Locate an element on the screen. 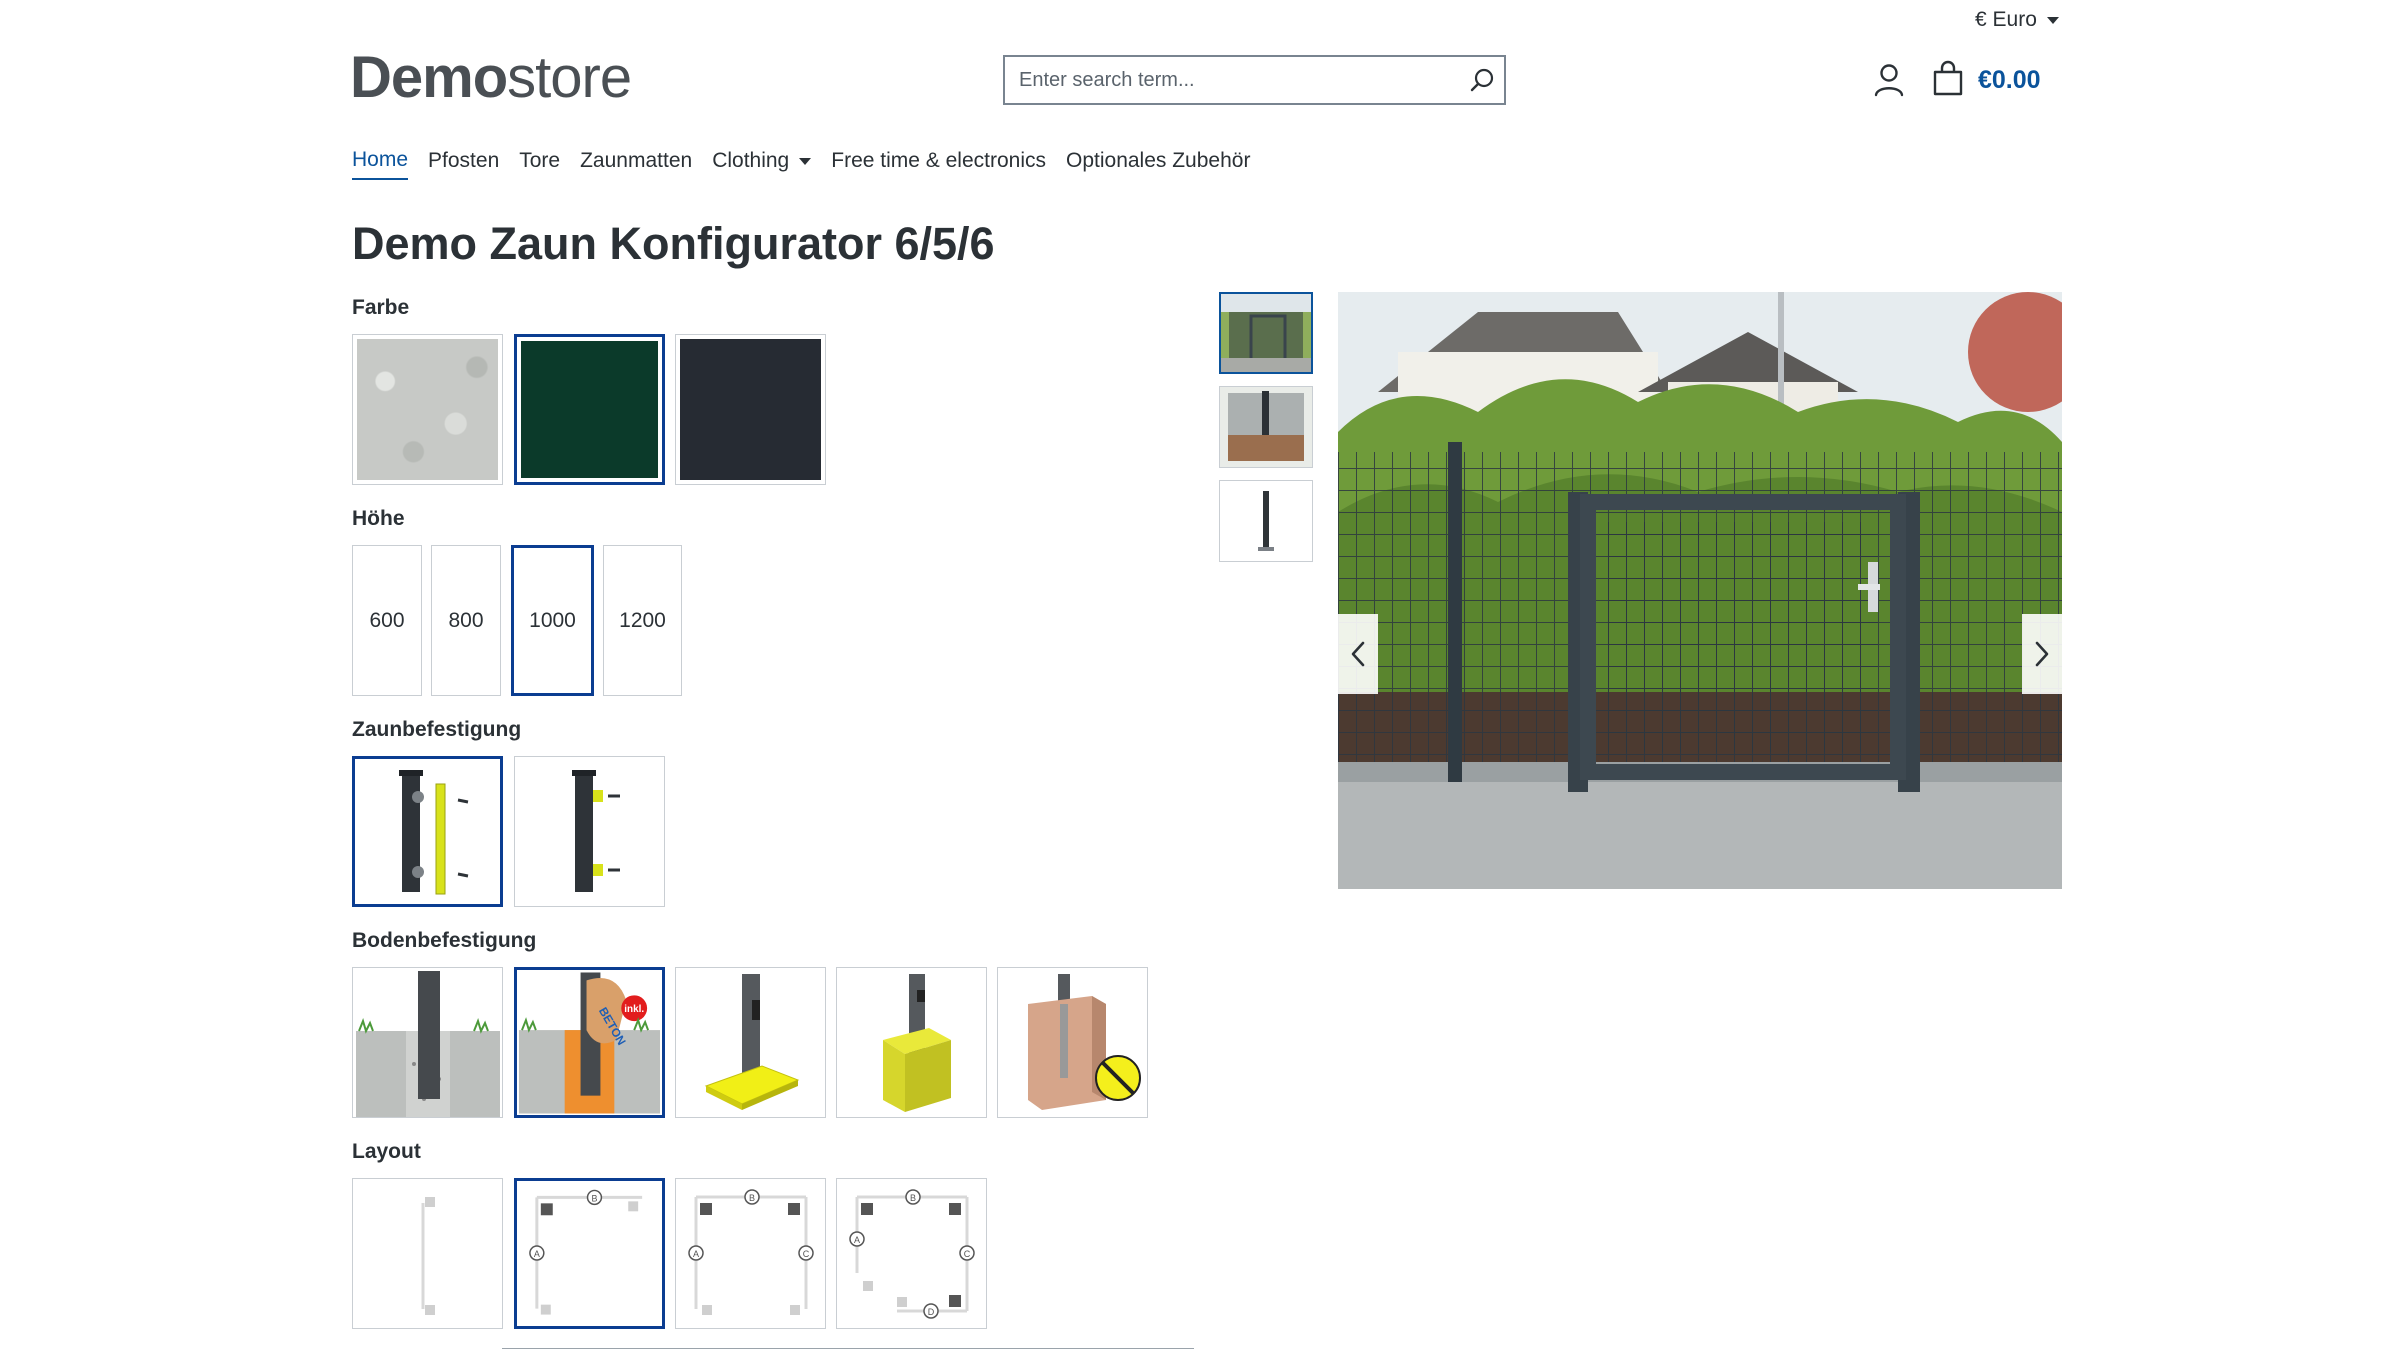 The width and height of the screenshot is (2400, 1350). nav-item-tore: Tore is located at coordinates (539, 164).